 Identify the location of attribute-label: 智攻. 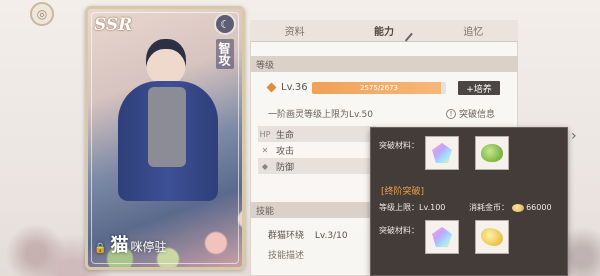
(225, 54).